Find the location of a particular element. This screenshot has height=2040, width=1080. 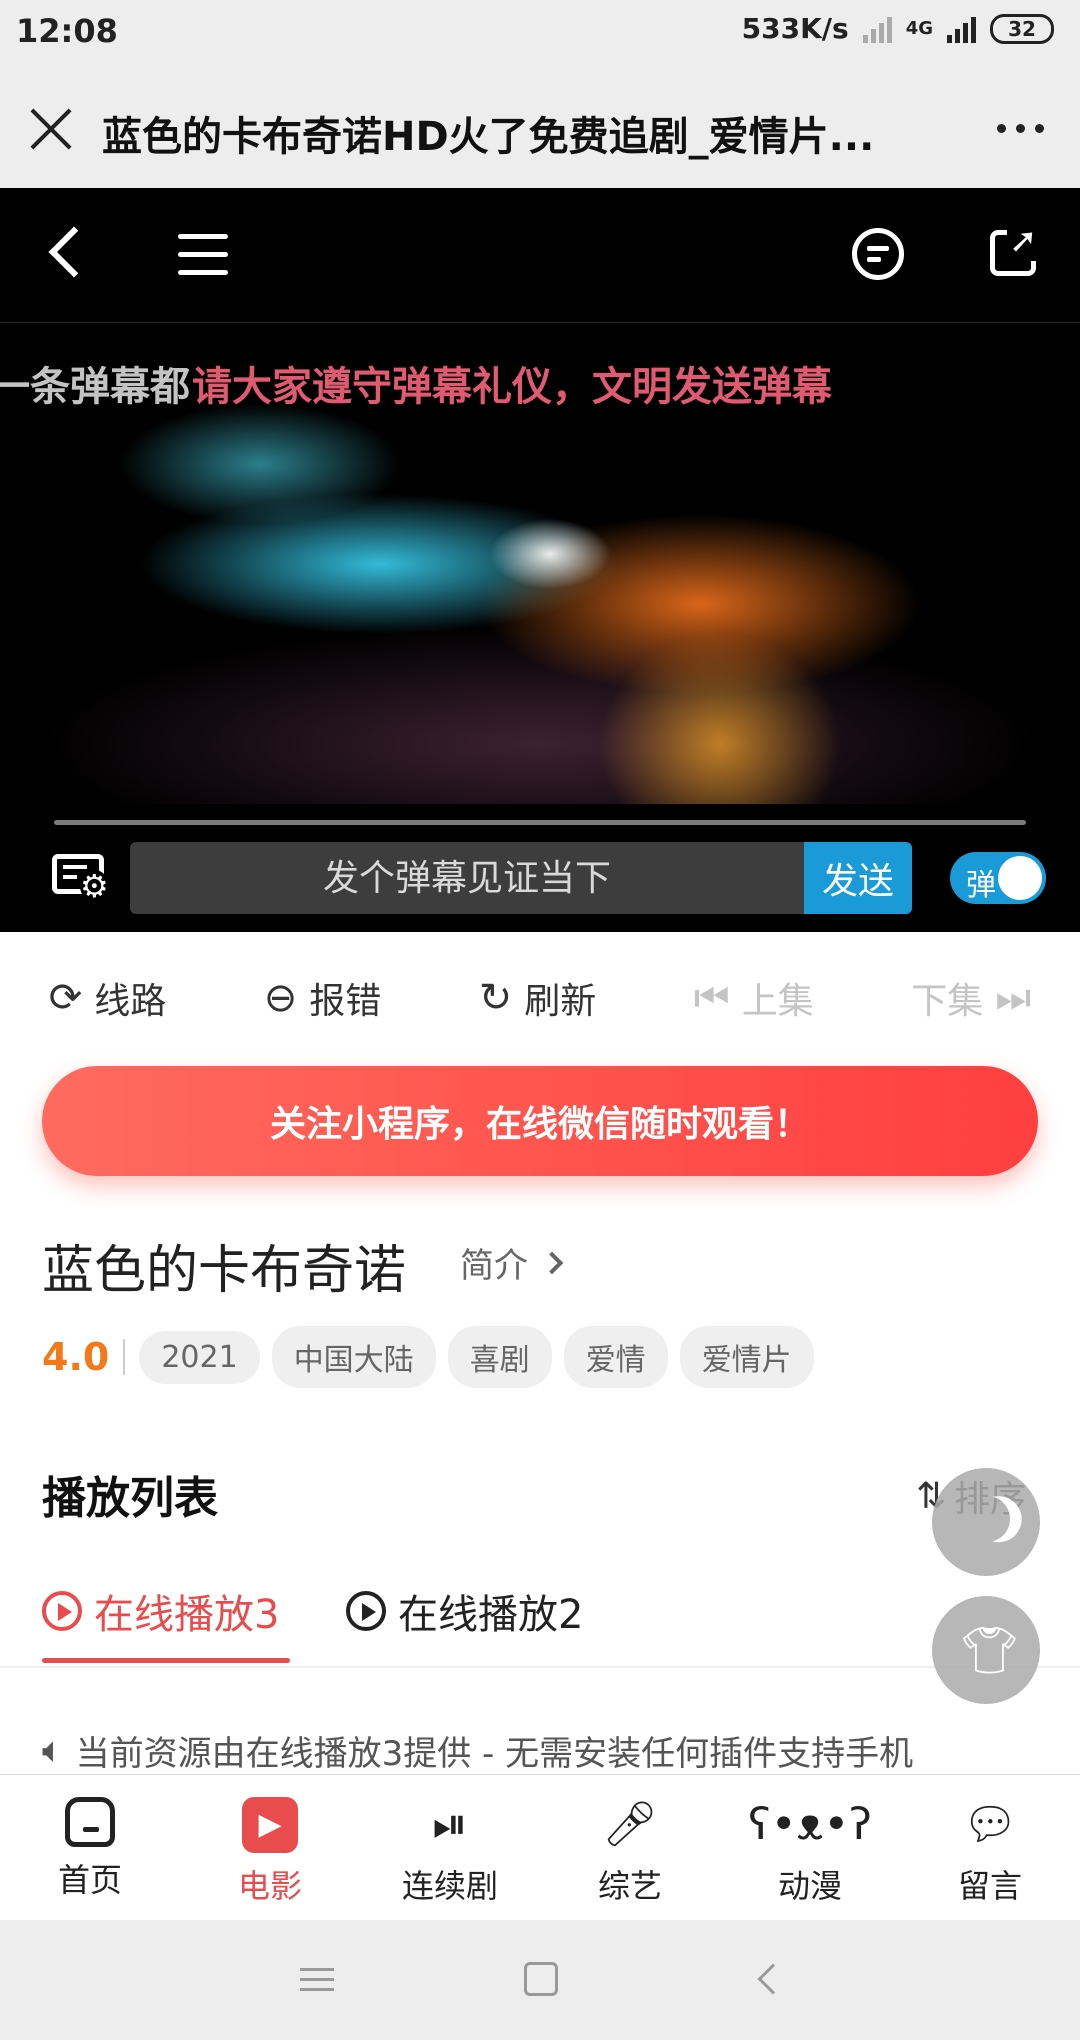

intro-link: 简介 is located at coordinates (512, 1262).